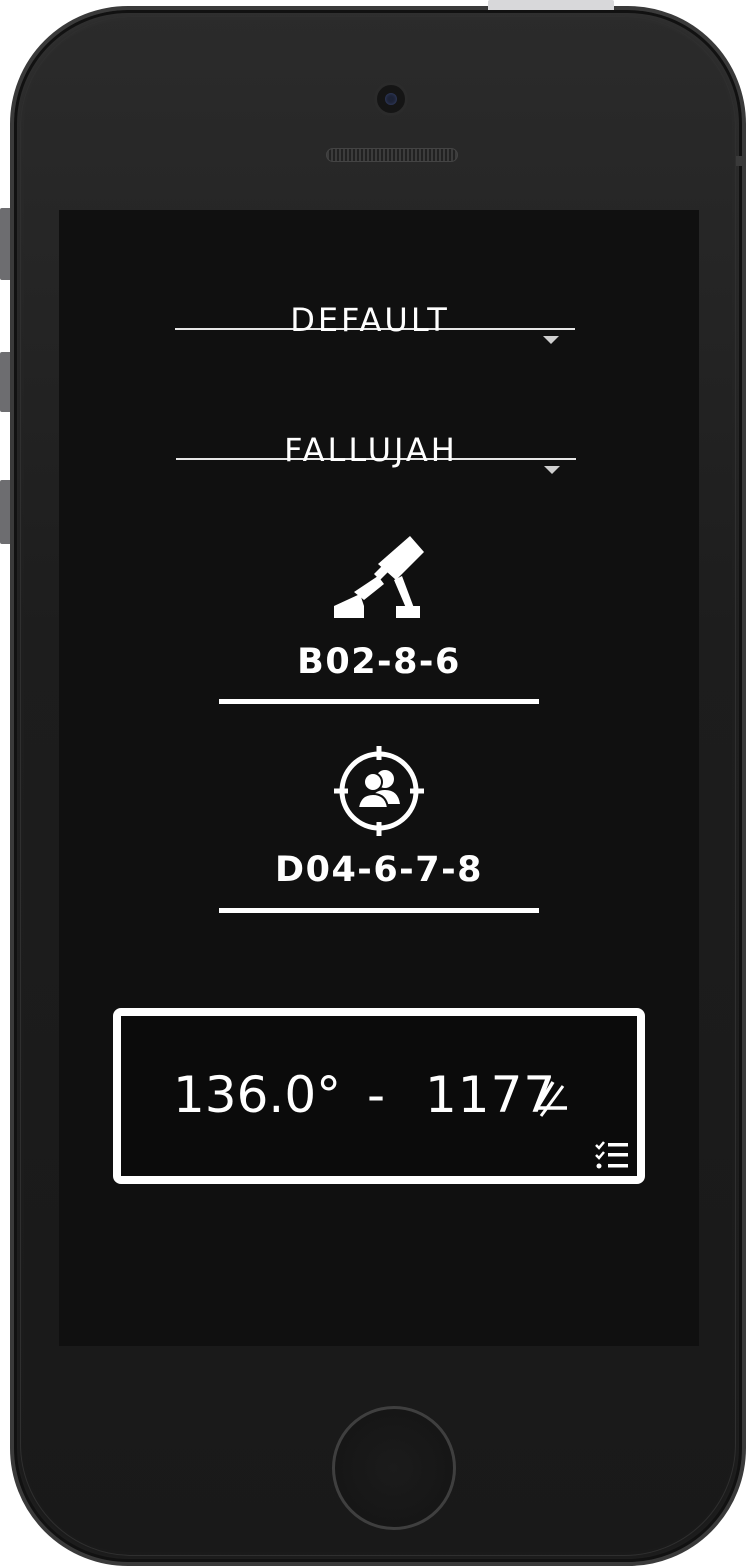  What do you see at coordinates (612, 1155) in the screenshot?
I see `checklist-icon` at bounding box center [612, 1155].